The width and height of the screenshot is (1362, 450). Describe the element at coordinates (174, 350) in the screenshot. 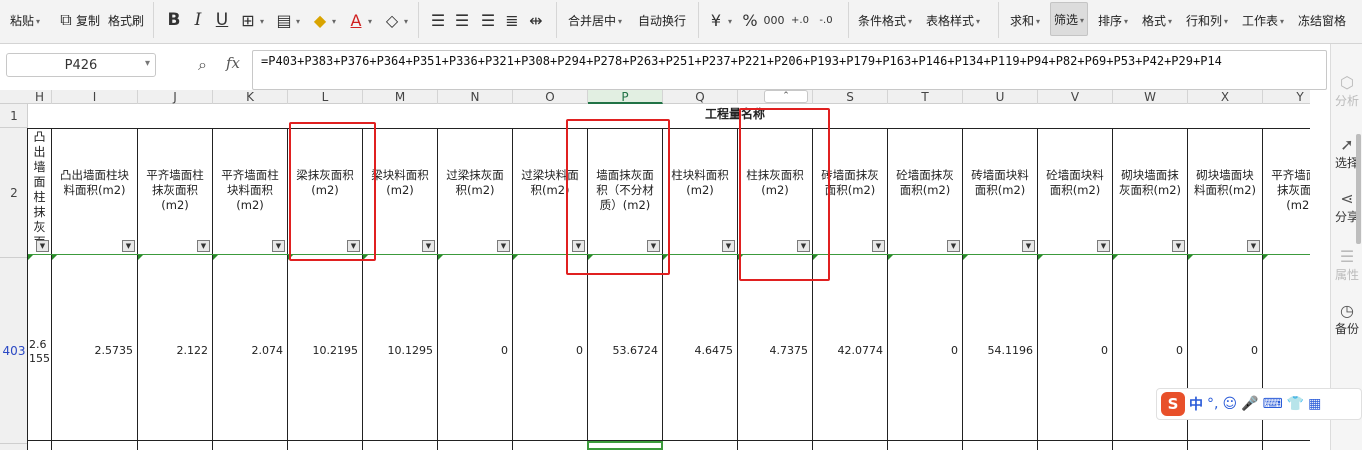

I see `cell-value: 2.122` at that location.